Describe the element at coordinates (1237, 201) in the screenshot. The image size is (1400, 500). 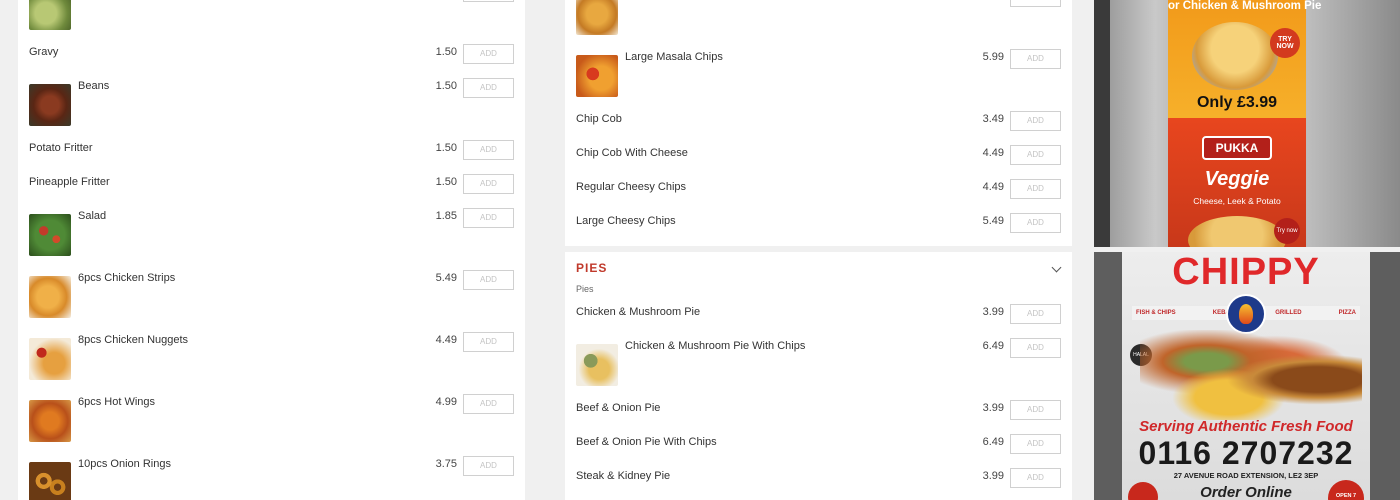
I see `flavour-desc: Cheese, Leek & Potato` at that location.